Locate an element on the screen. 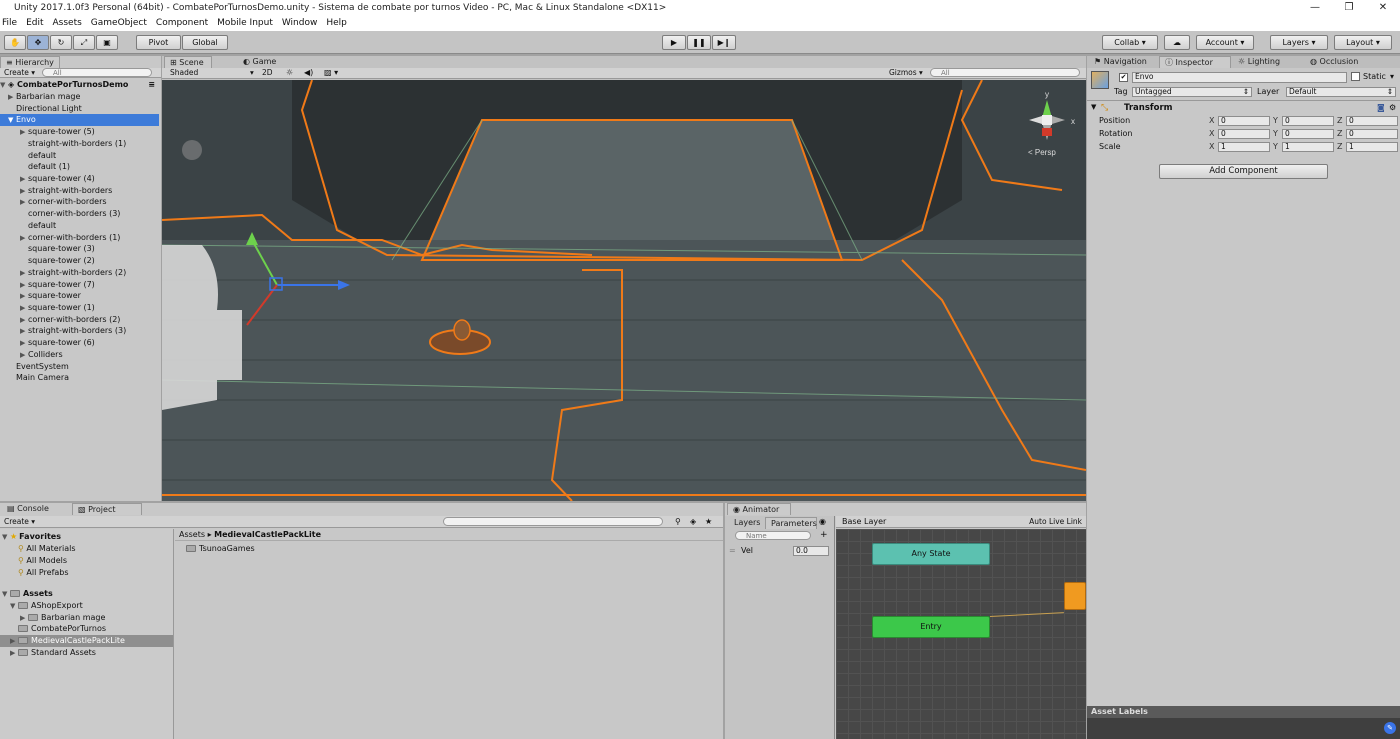 The height and width of the screenshot is (739, 1400). favorites-header: ▼ ★ Favorites is located at coordinates (31, 537).